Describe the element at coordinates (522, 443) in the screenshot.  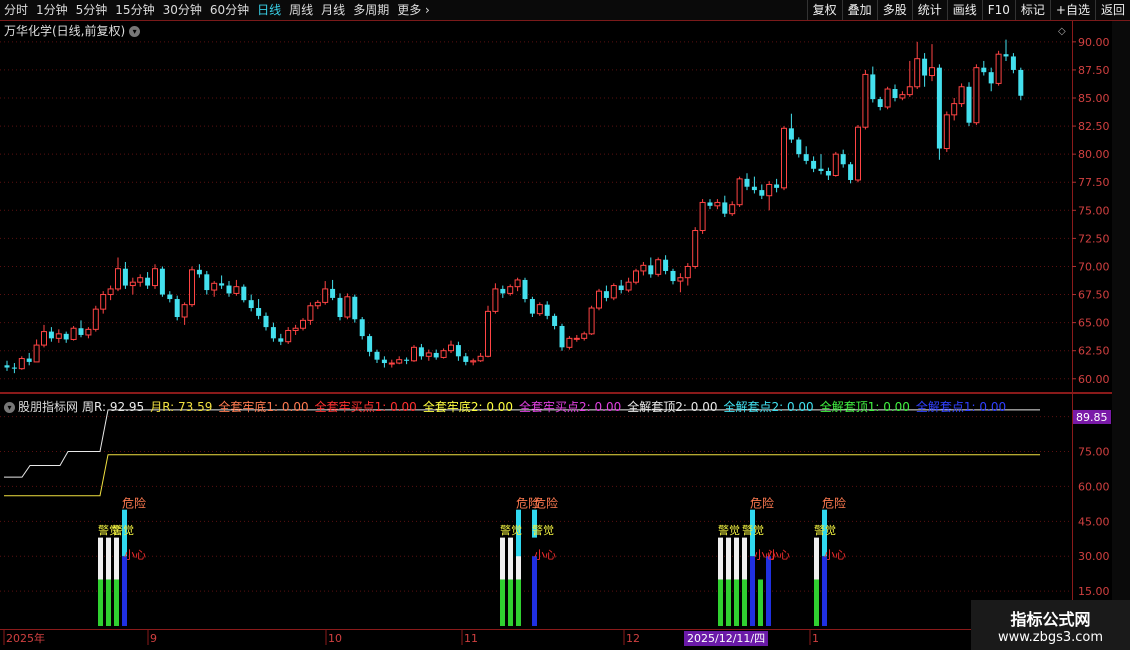
I see `weekly-r-line` at that location.